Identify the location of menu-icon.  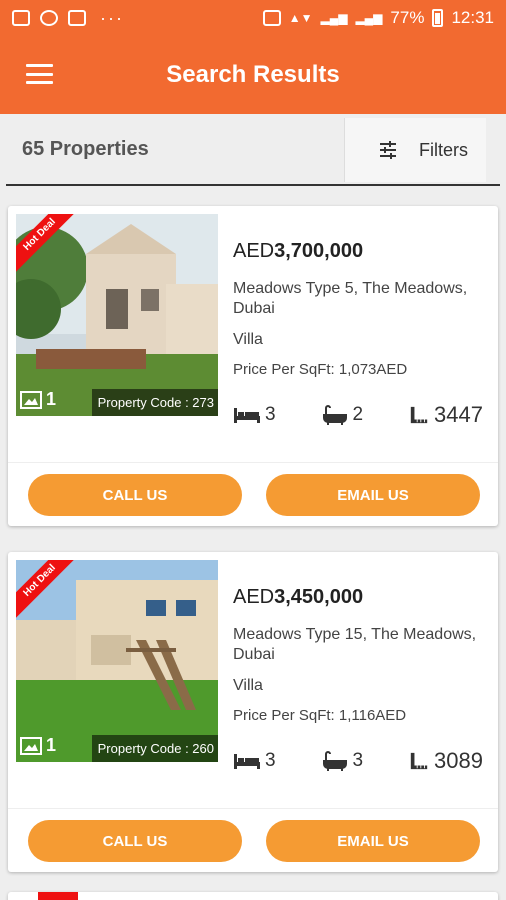
(39, 74).